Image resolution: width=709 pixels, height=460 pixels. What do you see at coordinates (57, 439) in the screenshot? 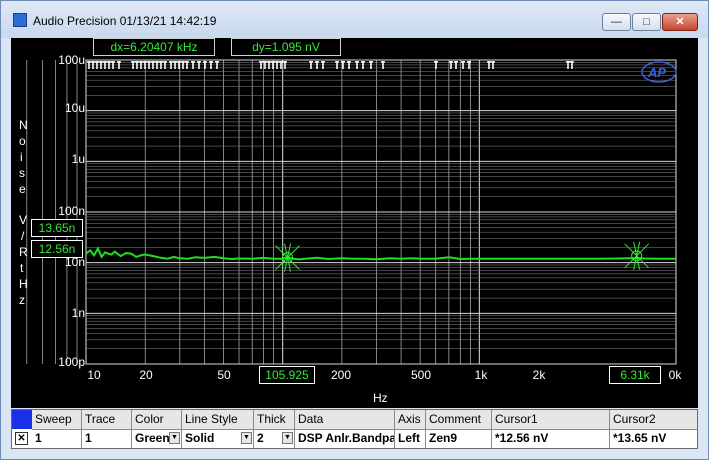
I see `cell-sweep: 1` at bounding box center [57, 439].